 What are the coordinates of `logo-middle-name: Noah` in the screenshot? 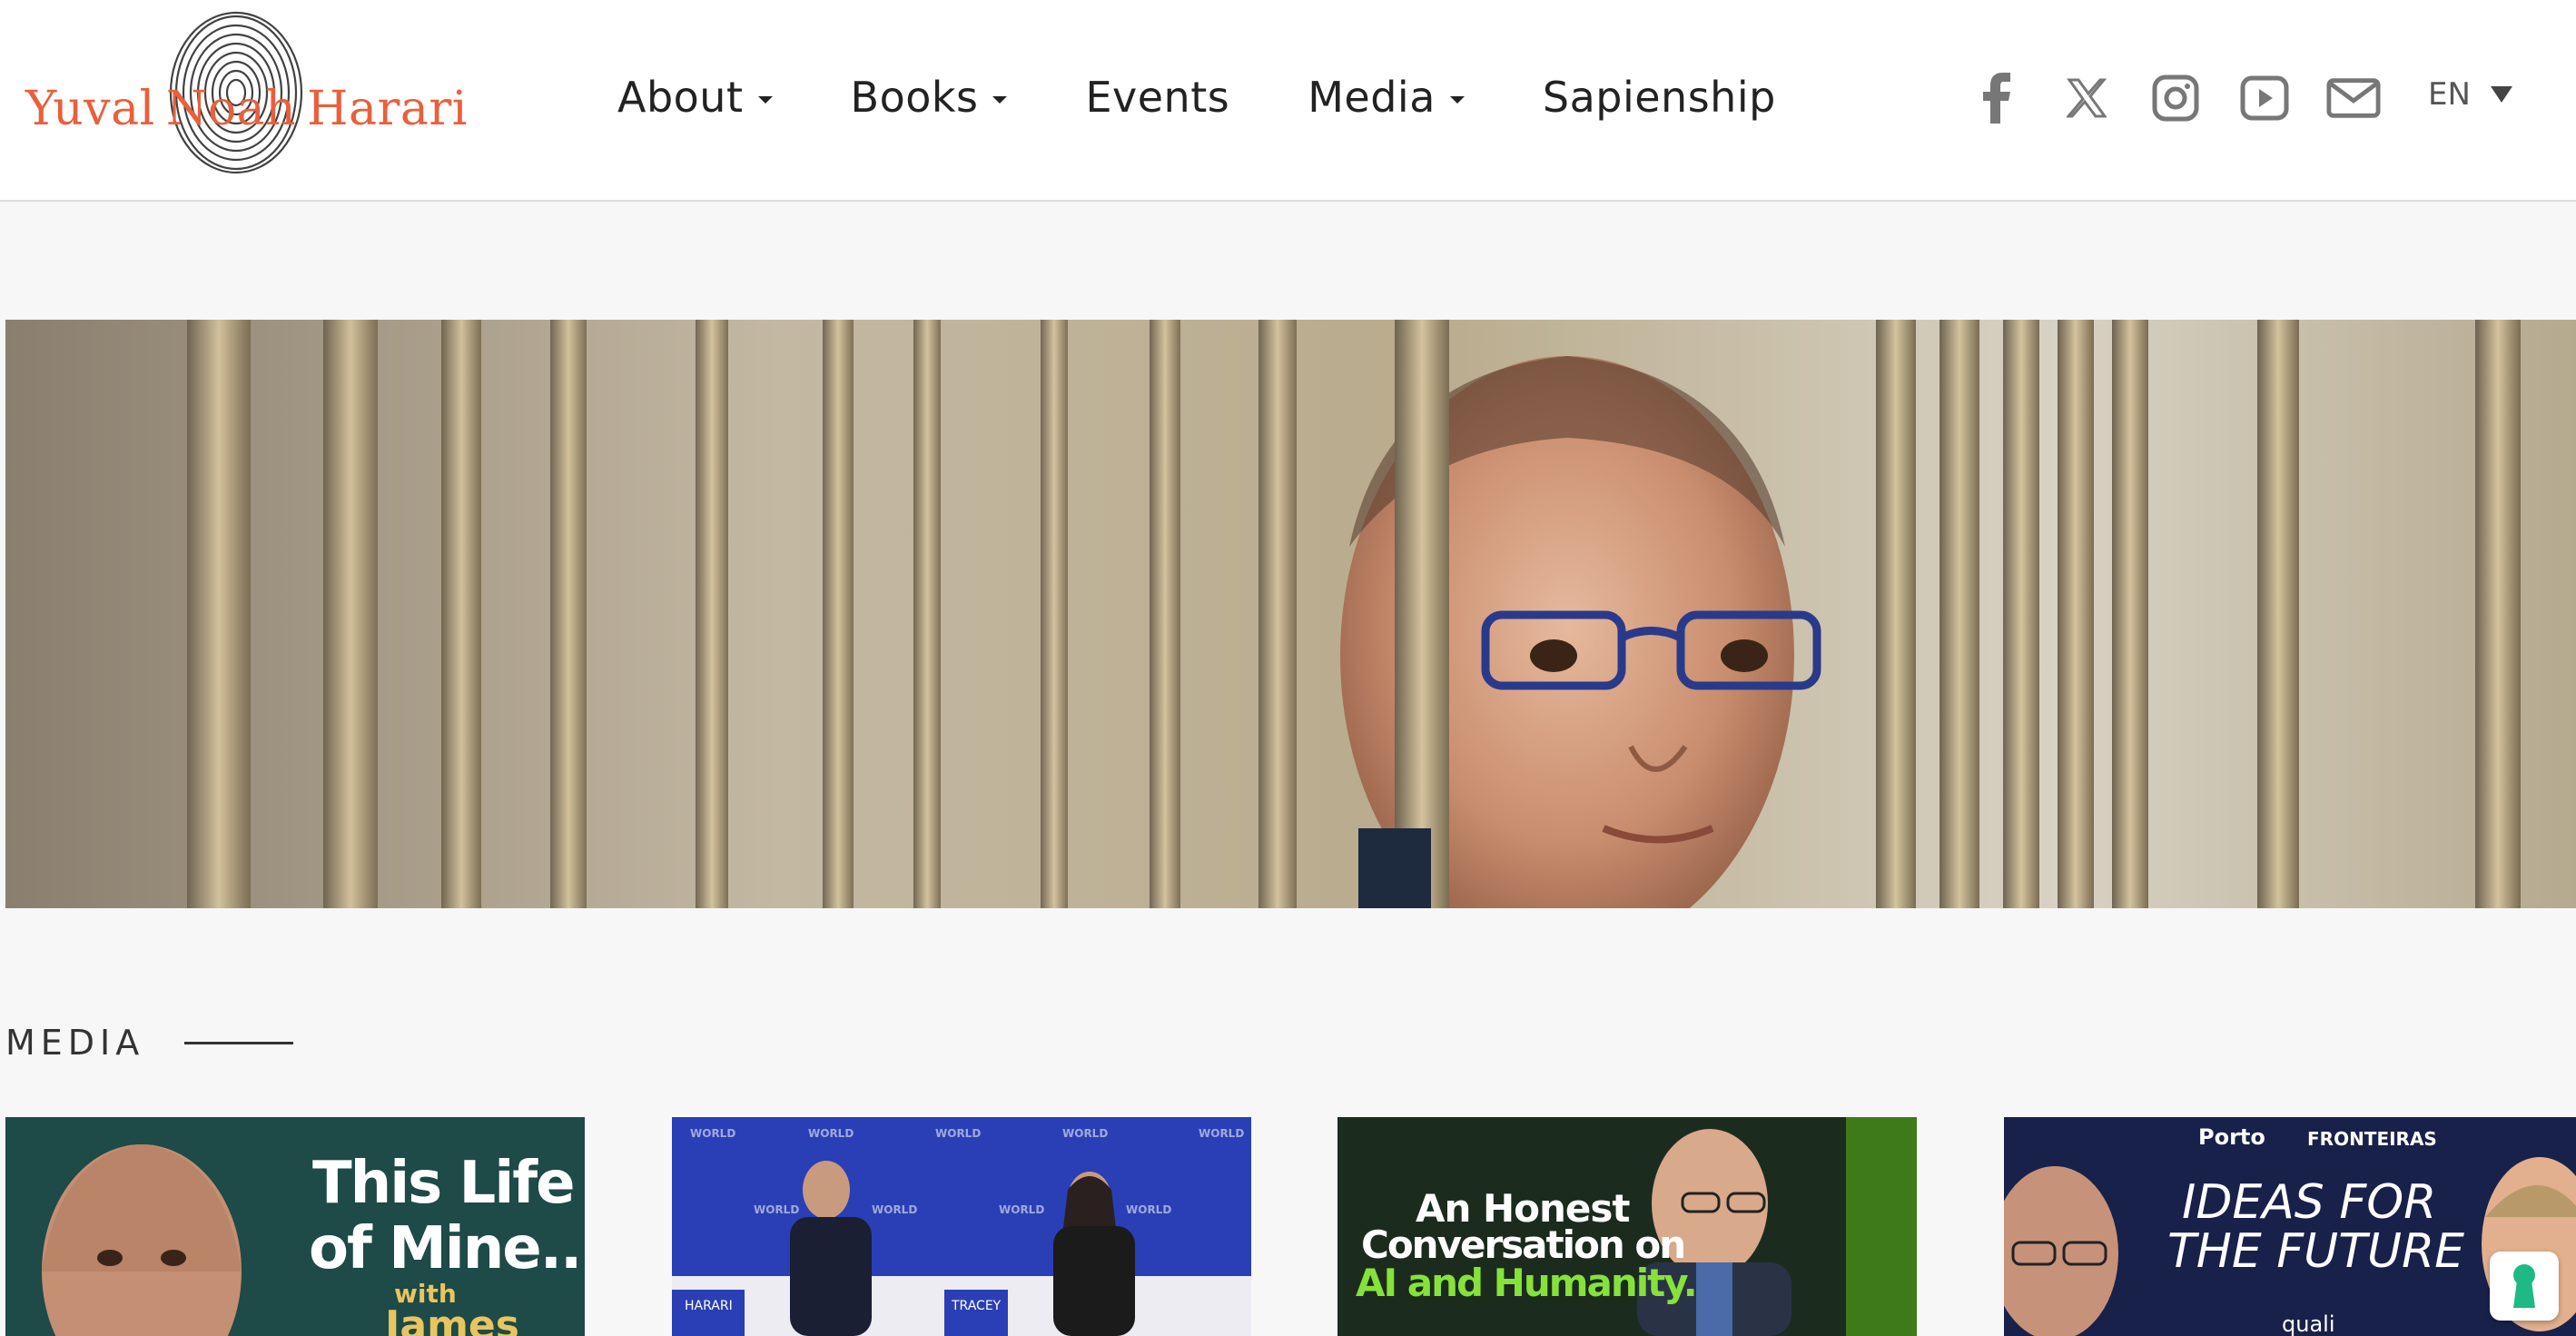 It's located at (231, 109).